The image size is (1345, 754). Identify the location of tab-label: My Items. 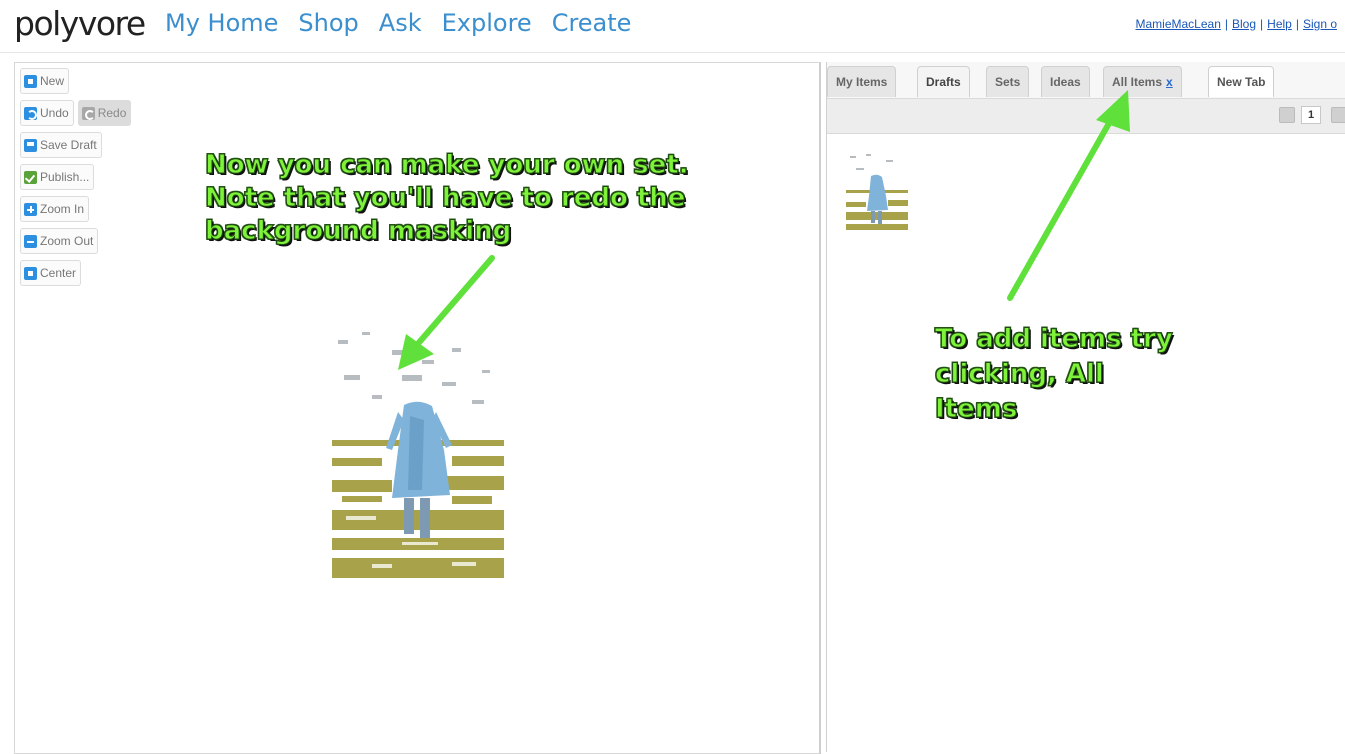
(862, 82).